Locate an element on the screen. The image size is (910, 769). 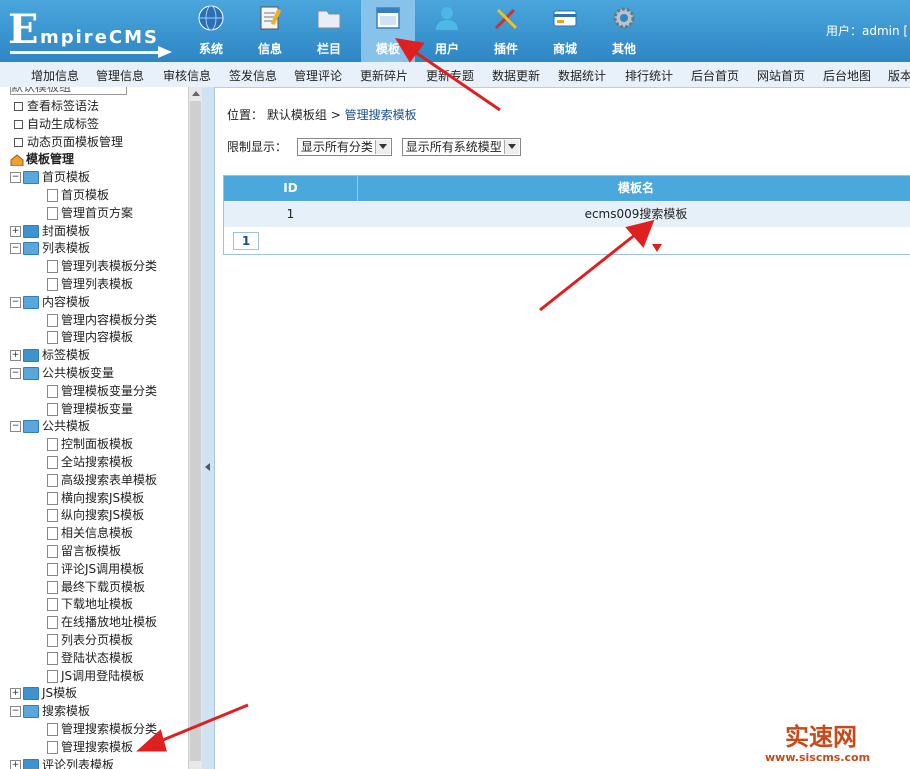
tree-item-label: 高级搜索表单模板 is located at coordinates (109, 480).